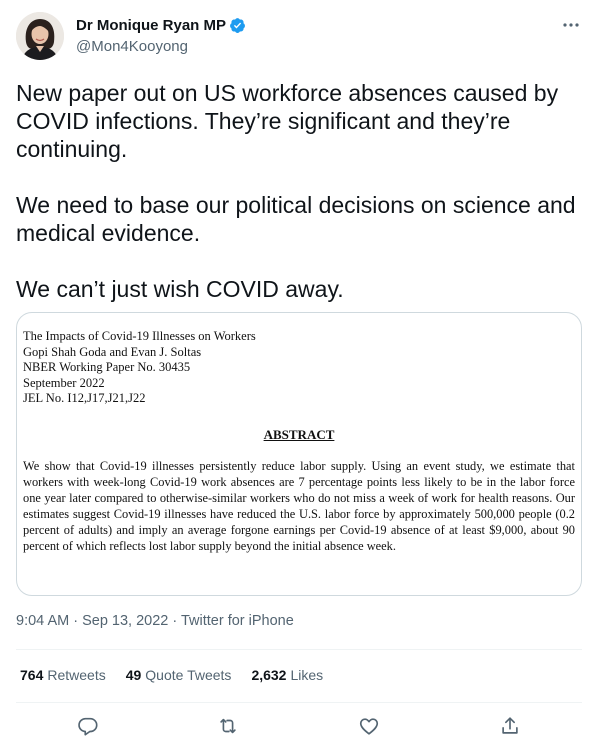 Image resolution: width=598 pixels, height=749 pixels. Describe the element at coordinates (107, 367) in the screenshot. I see `paper-number: NBER Working Paper No. 30435` at that location.